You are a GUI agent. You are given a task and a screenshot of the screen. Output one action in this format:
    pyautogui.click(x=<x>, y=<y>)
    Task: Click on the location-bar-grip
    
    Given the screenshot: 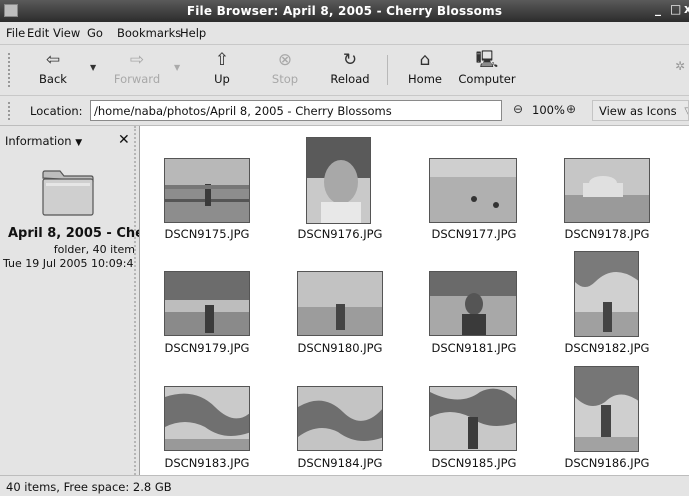 What is the action you would take?
    pyautogui.click(x=9, y=111)
    